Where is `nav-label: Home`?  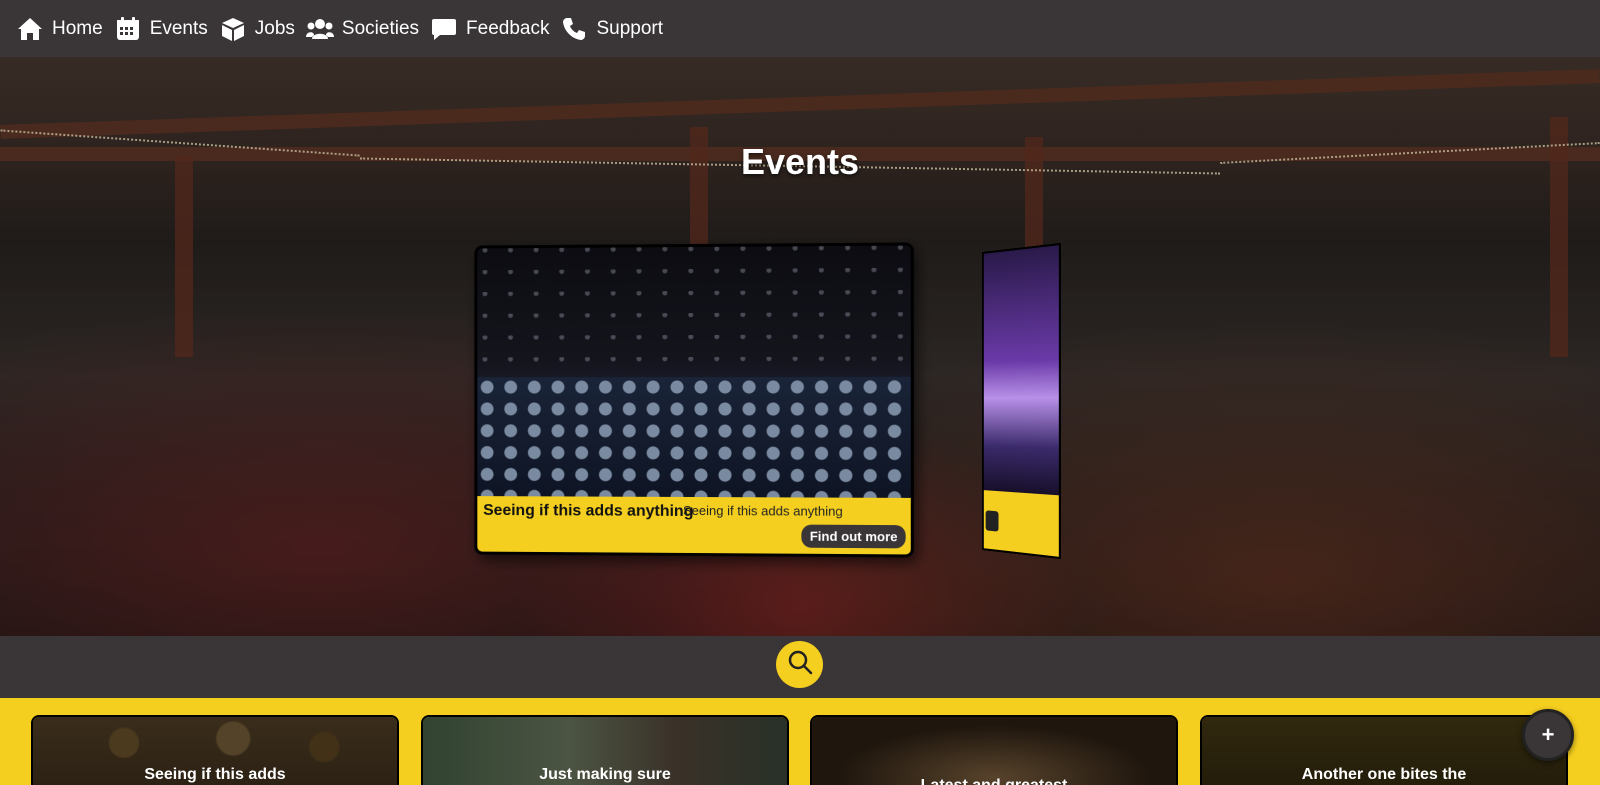 nav-label: Home is located at coordinates (77, 29).